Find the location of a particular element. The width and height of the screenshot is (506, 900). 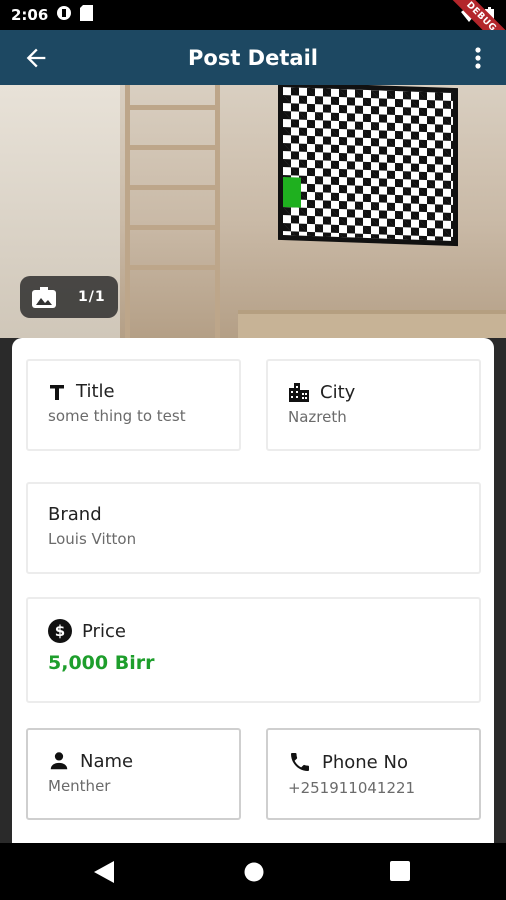

image-cabinet is located at coordinates (372, 324).